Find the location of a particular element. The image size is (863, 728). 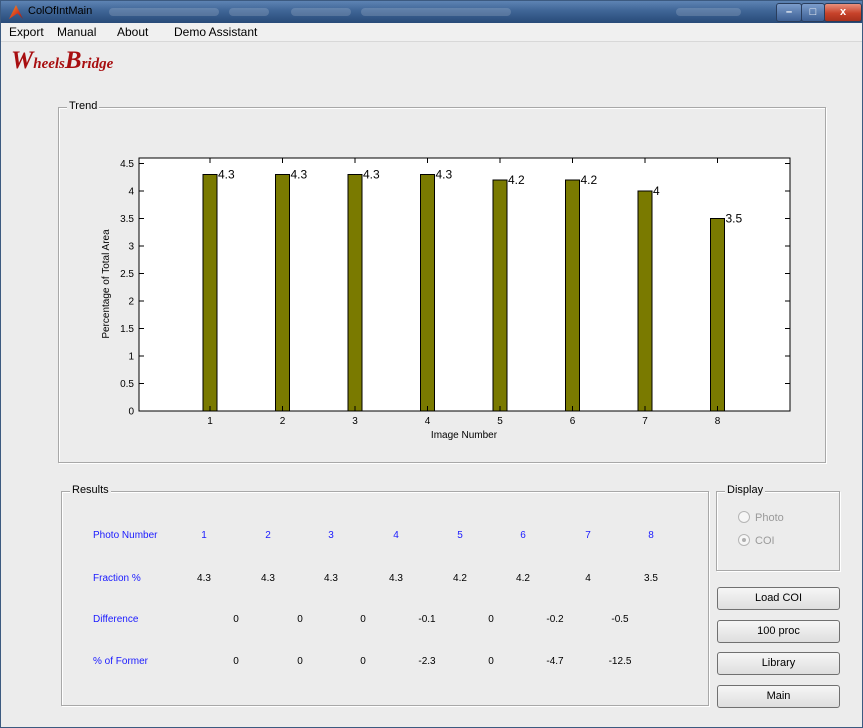

load-coi-button: Load COI is located at coordinates (778, 598).